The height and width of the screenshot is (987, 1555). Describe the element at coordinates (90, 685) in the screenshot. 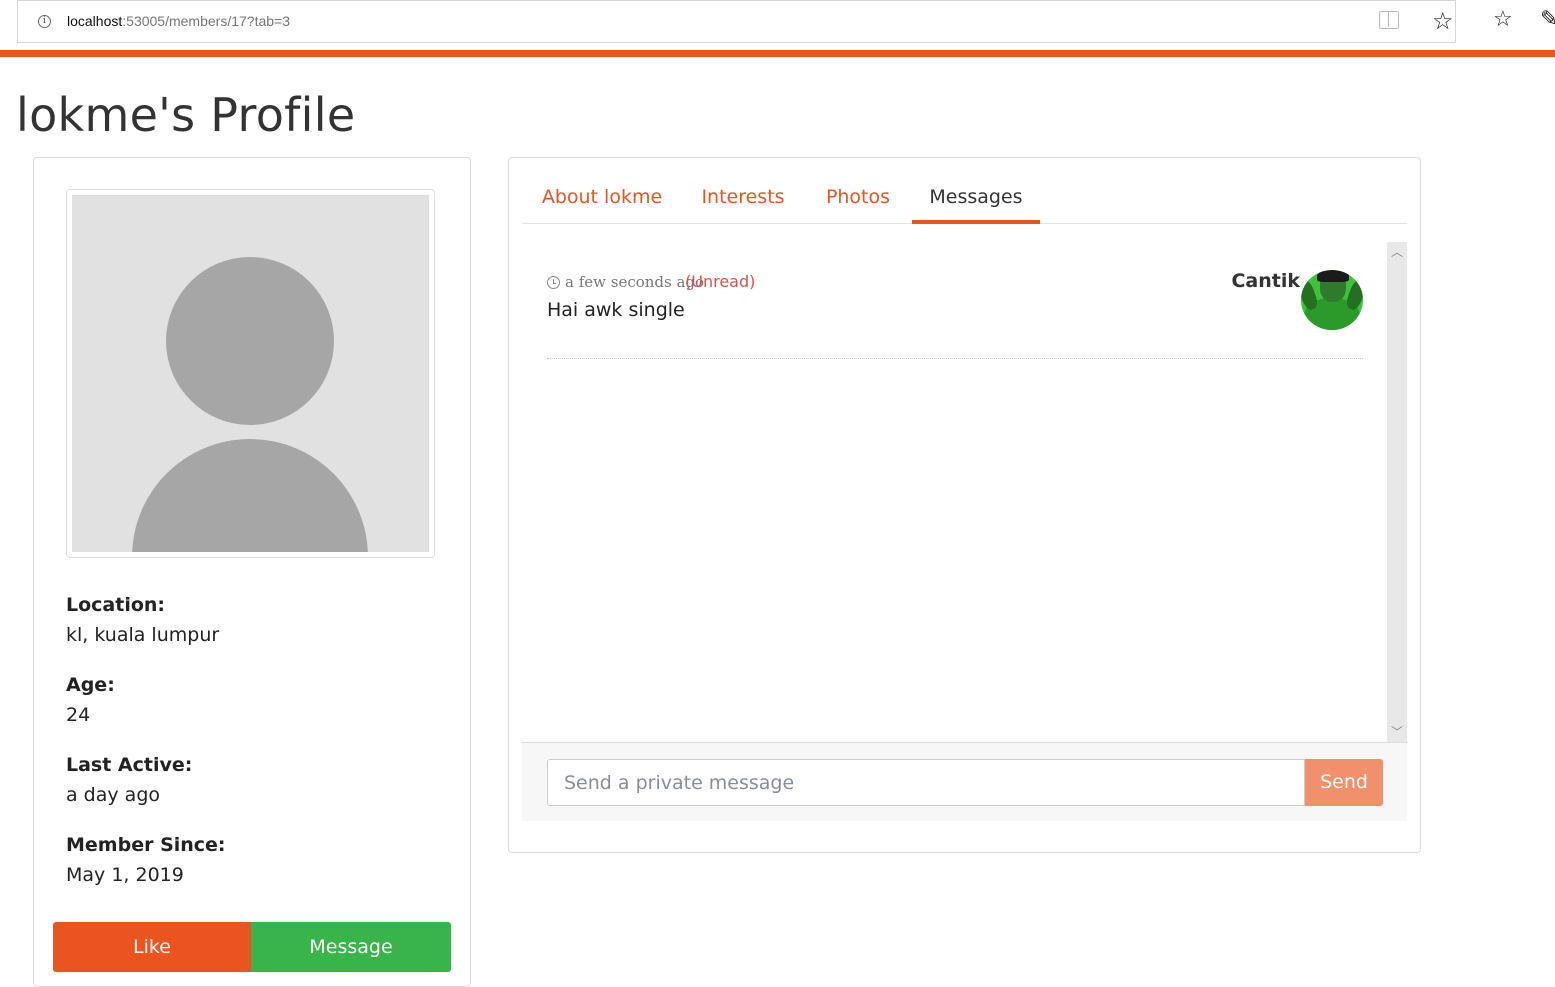

I see `age-label: Age:` at that location.